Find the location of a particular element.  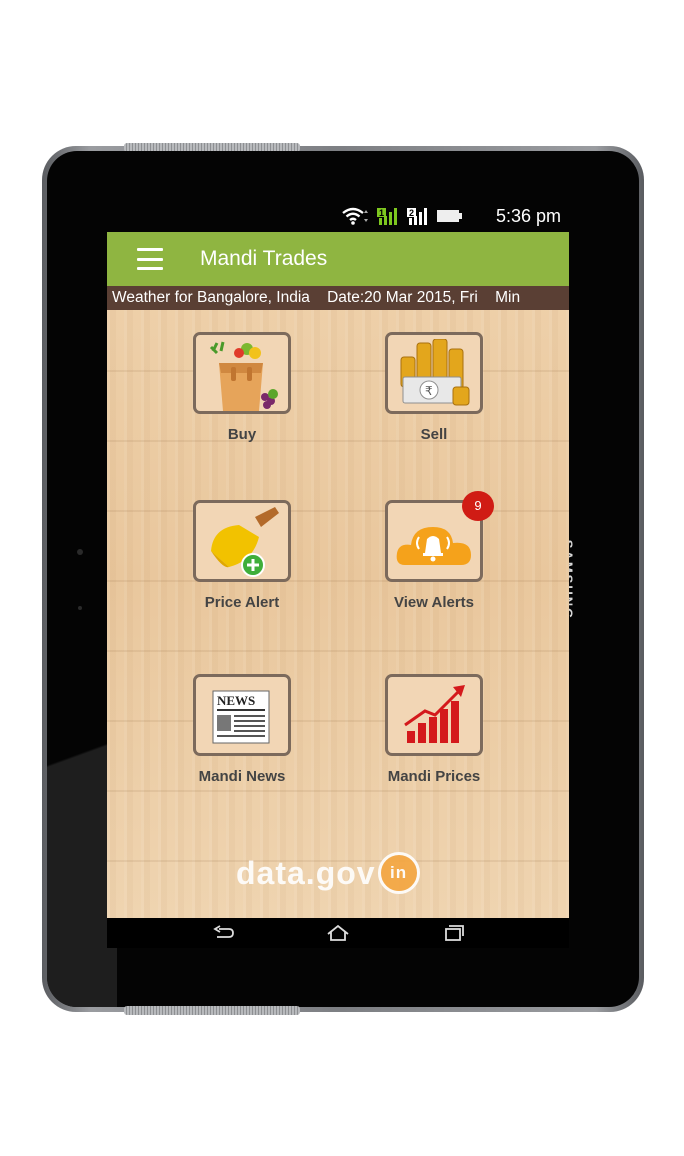

app-title: Mandi Trades is located at coordinates (264, 258).